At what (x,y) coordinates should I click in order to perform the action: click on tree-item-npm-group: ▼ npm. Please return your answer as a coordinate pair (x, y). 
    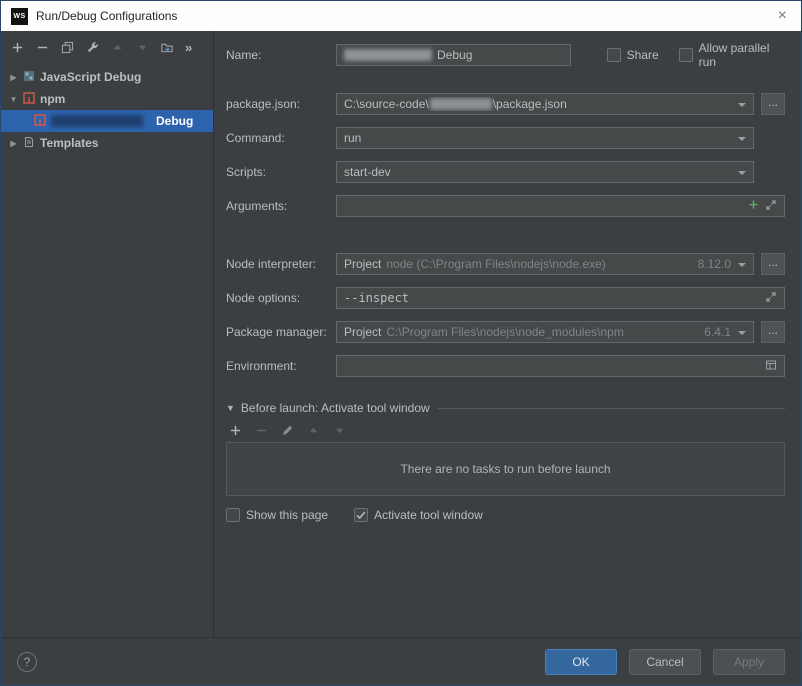
    Looking at the image, I should click on (107, 99).